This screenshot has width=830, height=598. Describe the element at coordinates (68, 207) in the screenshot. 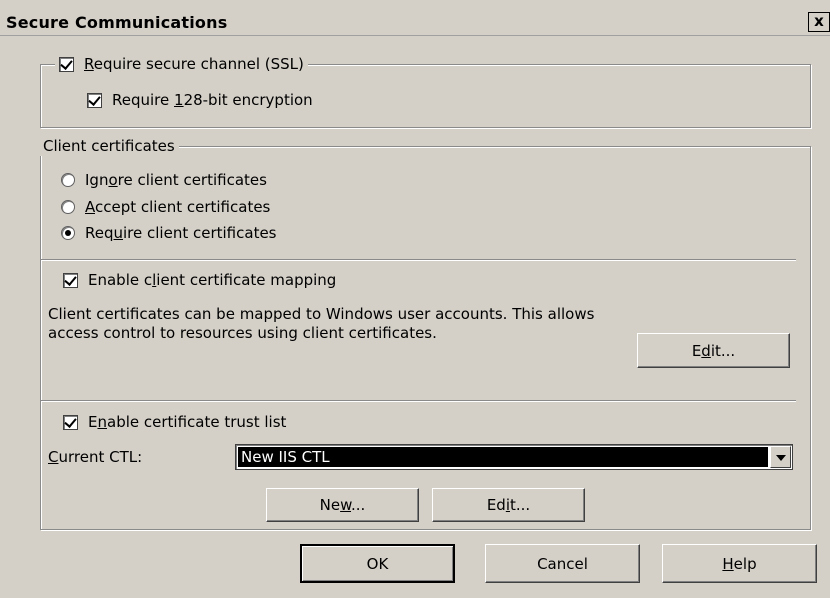

I see `accept-certs-radio` at that location.